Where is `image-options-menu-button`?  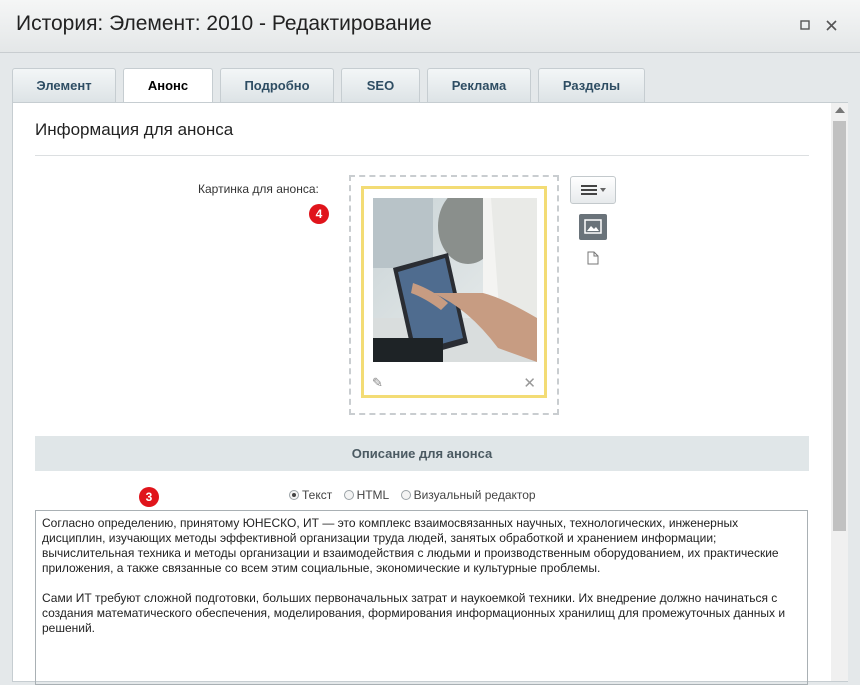
image-options-menu-button is located at coordinates (593, 190).